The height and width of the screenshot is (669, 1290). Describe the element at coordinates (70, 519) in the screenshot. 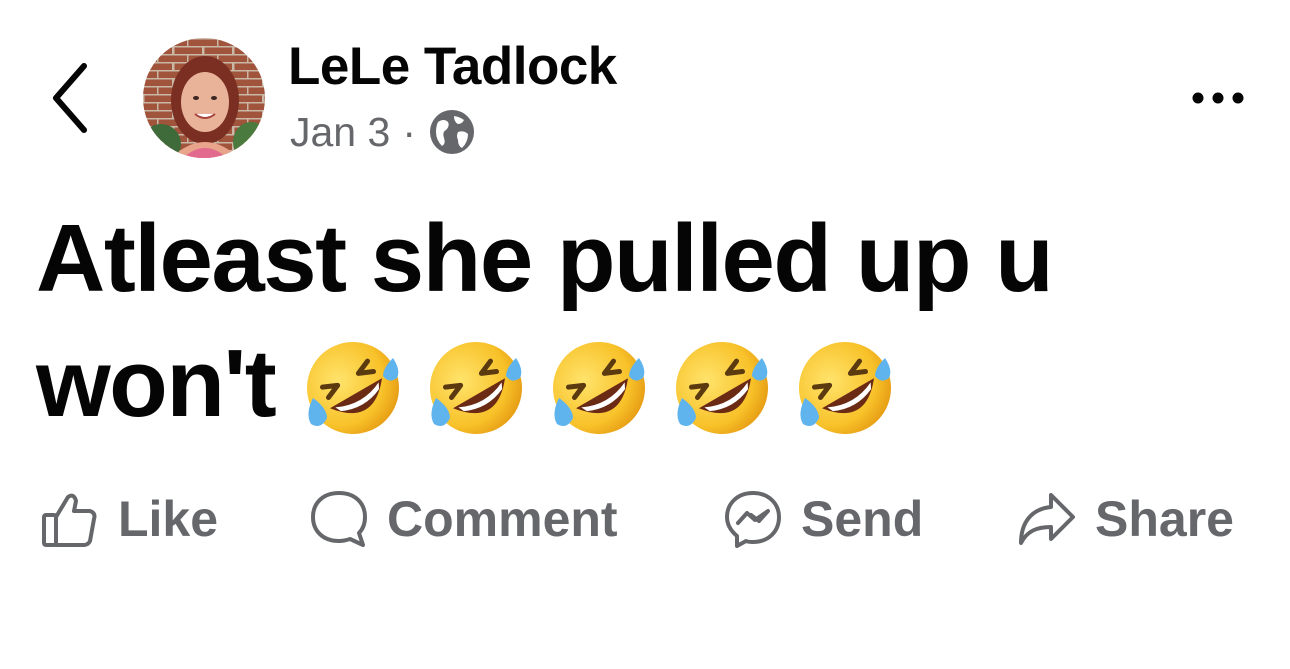

I see `thumbs-up-icon` at that location.